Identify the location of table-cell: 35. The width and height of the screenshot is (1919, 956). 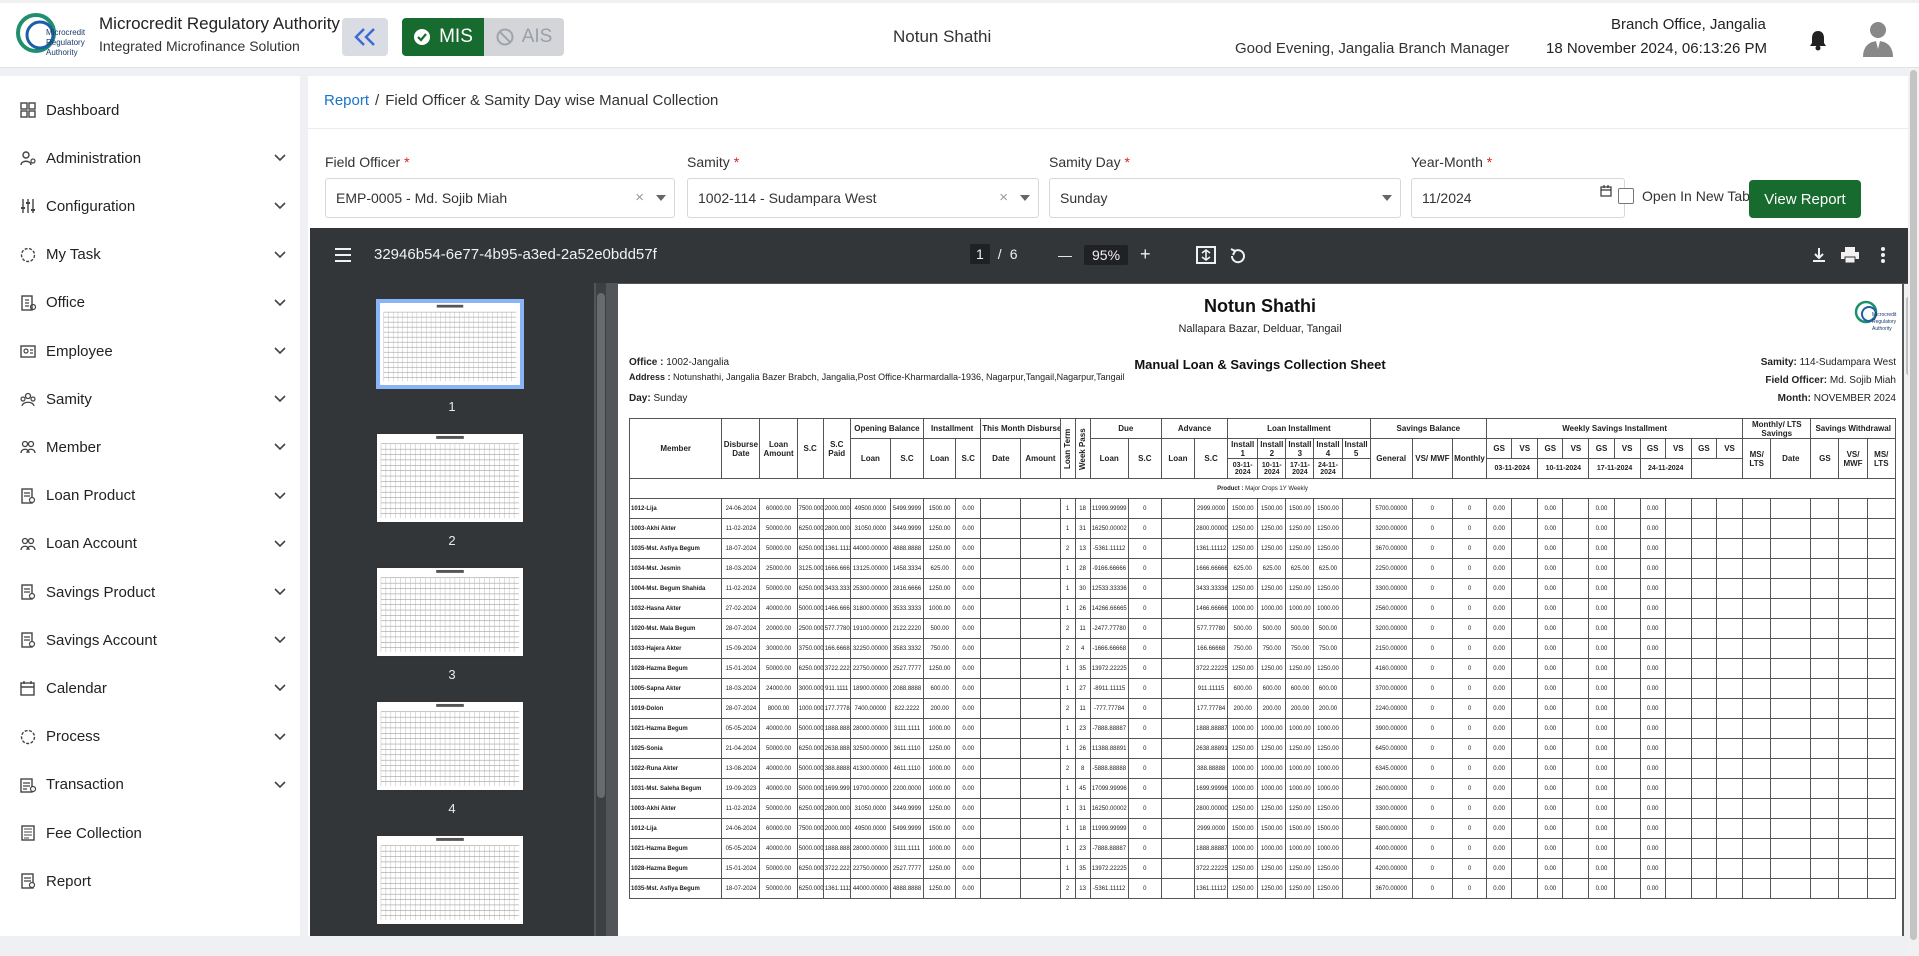
(1082, 668).